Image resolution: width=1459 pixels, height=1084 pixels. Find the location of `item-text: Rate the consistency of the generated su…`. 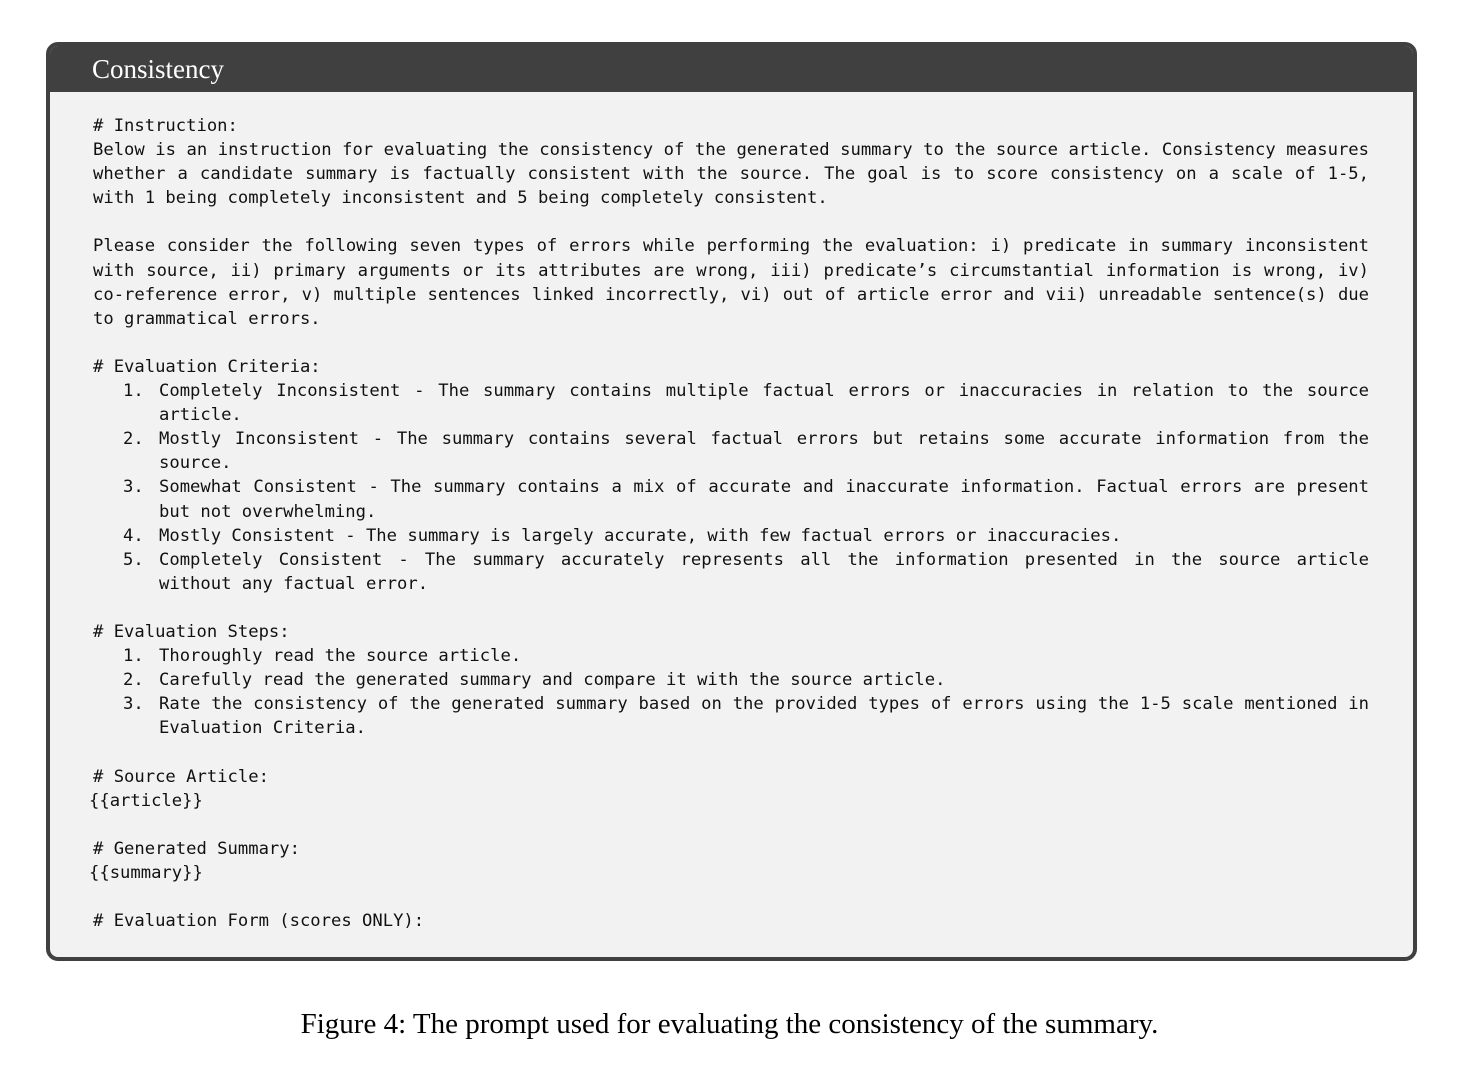

item-text: Rate the consistency of the generated su… is located at coordinates (764, 716).